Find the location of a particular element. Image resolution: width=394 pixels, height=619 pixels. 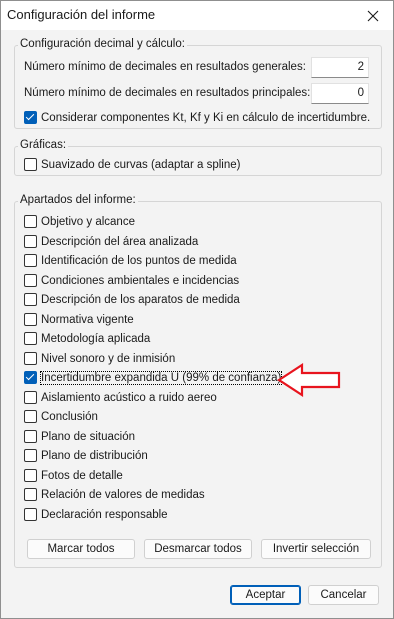

section-checkbox: Conclusión is located at coordinates (61, 416).